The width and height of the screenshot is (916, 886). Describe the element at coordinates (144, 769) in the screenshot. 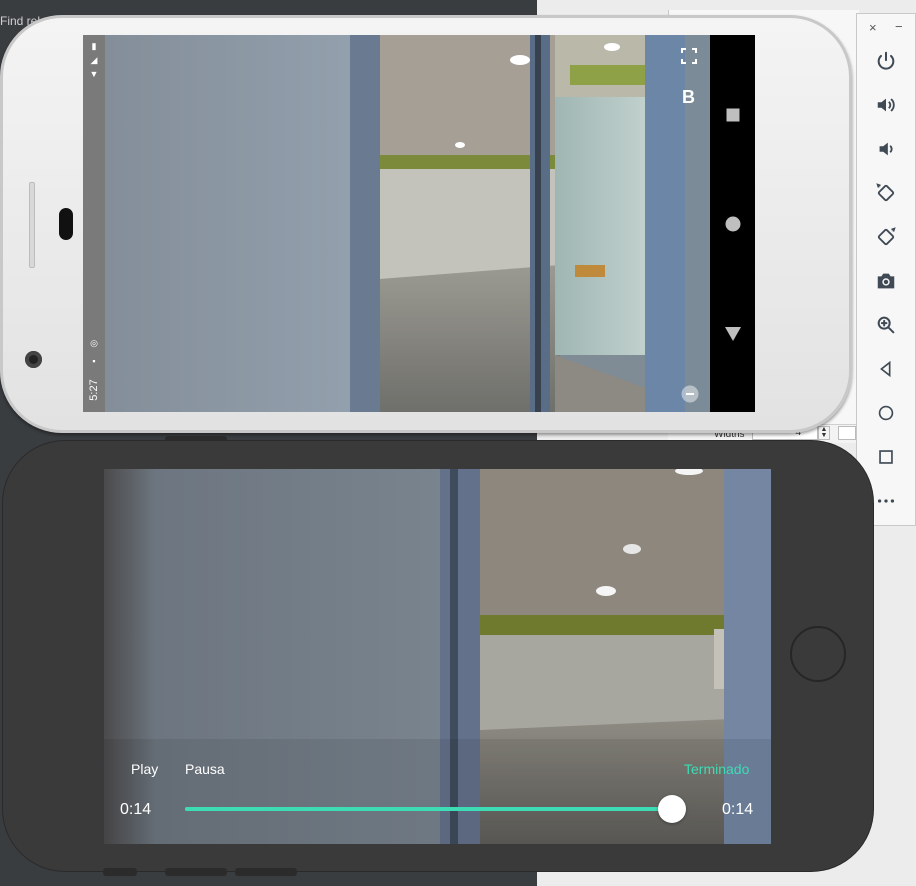

I see `play-button: Play` at that location.